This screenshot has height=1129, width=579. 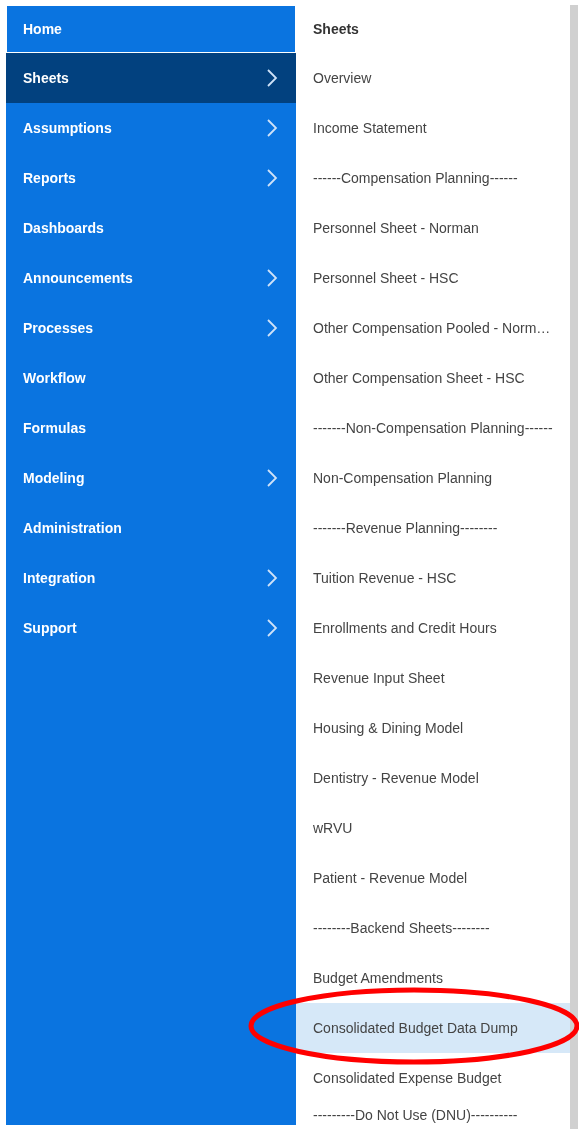 I want to click on submenu-item: Personnel Sheet - HSC, so click(x=433, y=278).